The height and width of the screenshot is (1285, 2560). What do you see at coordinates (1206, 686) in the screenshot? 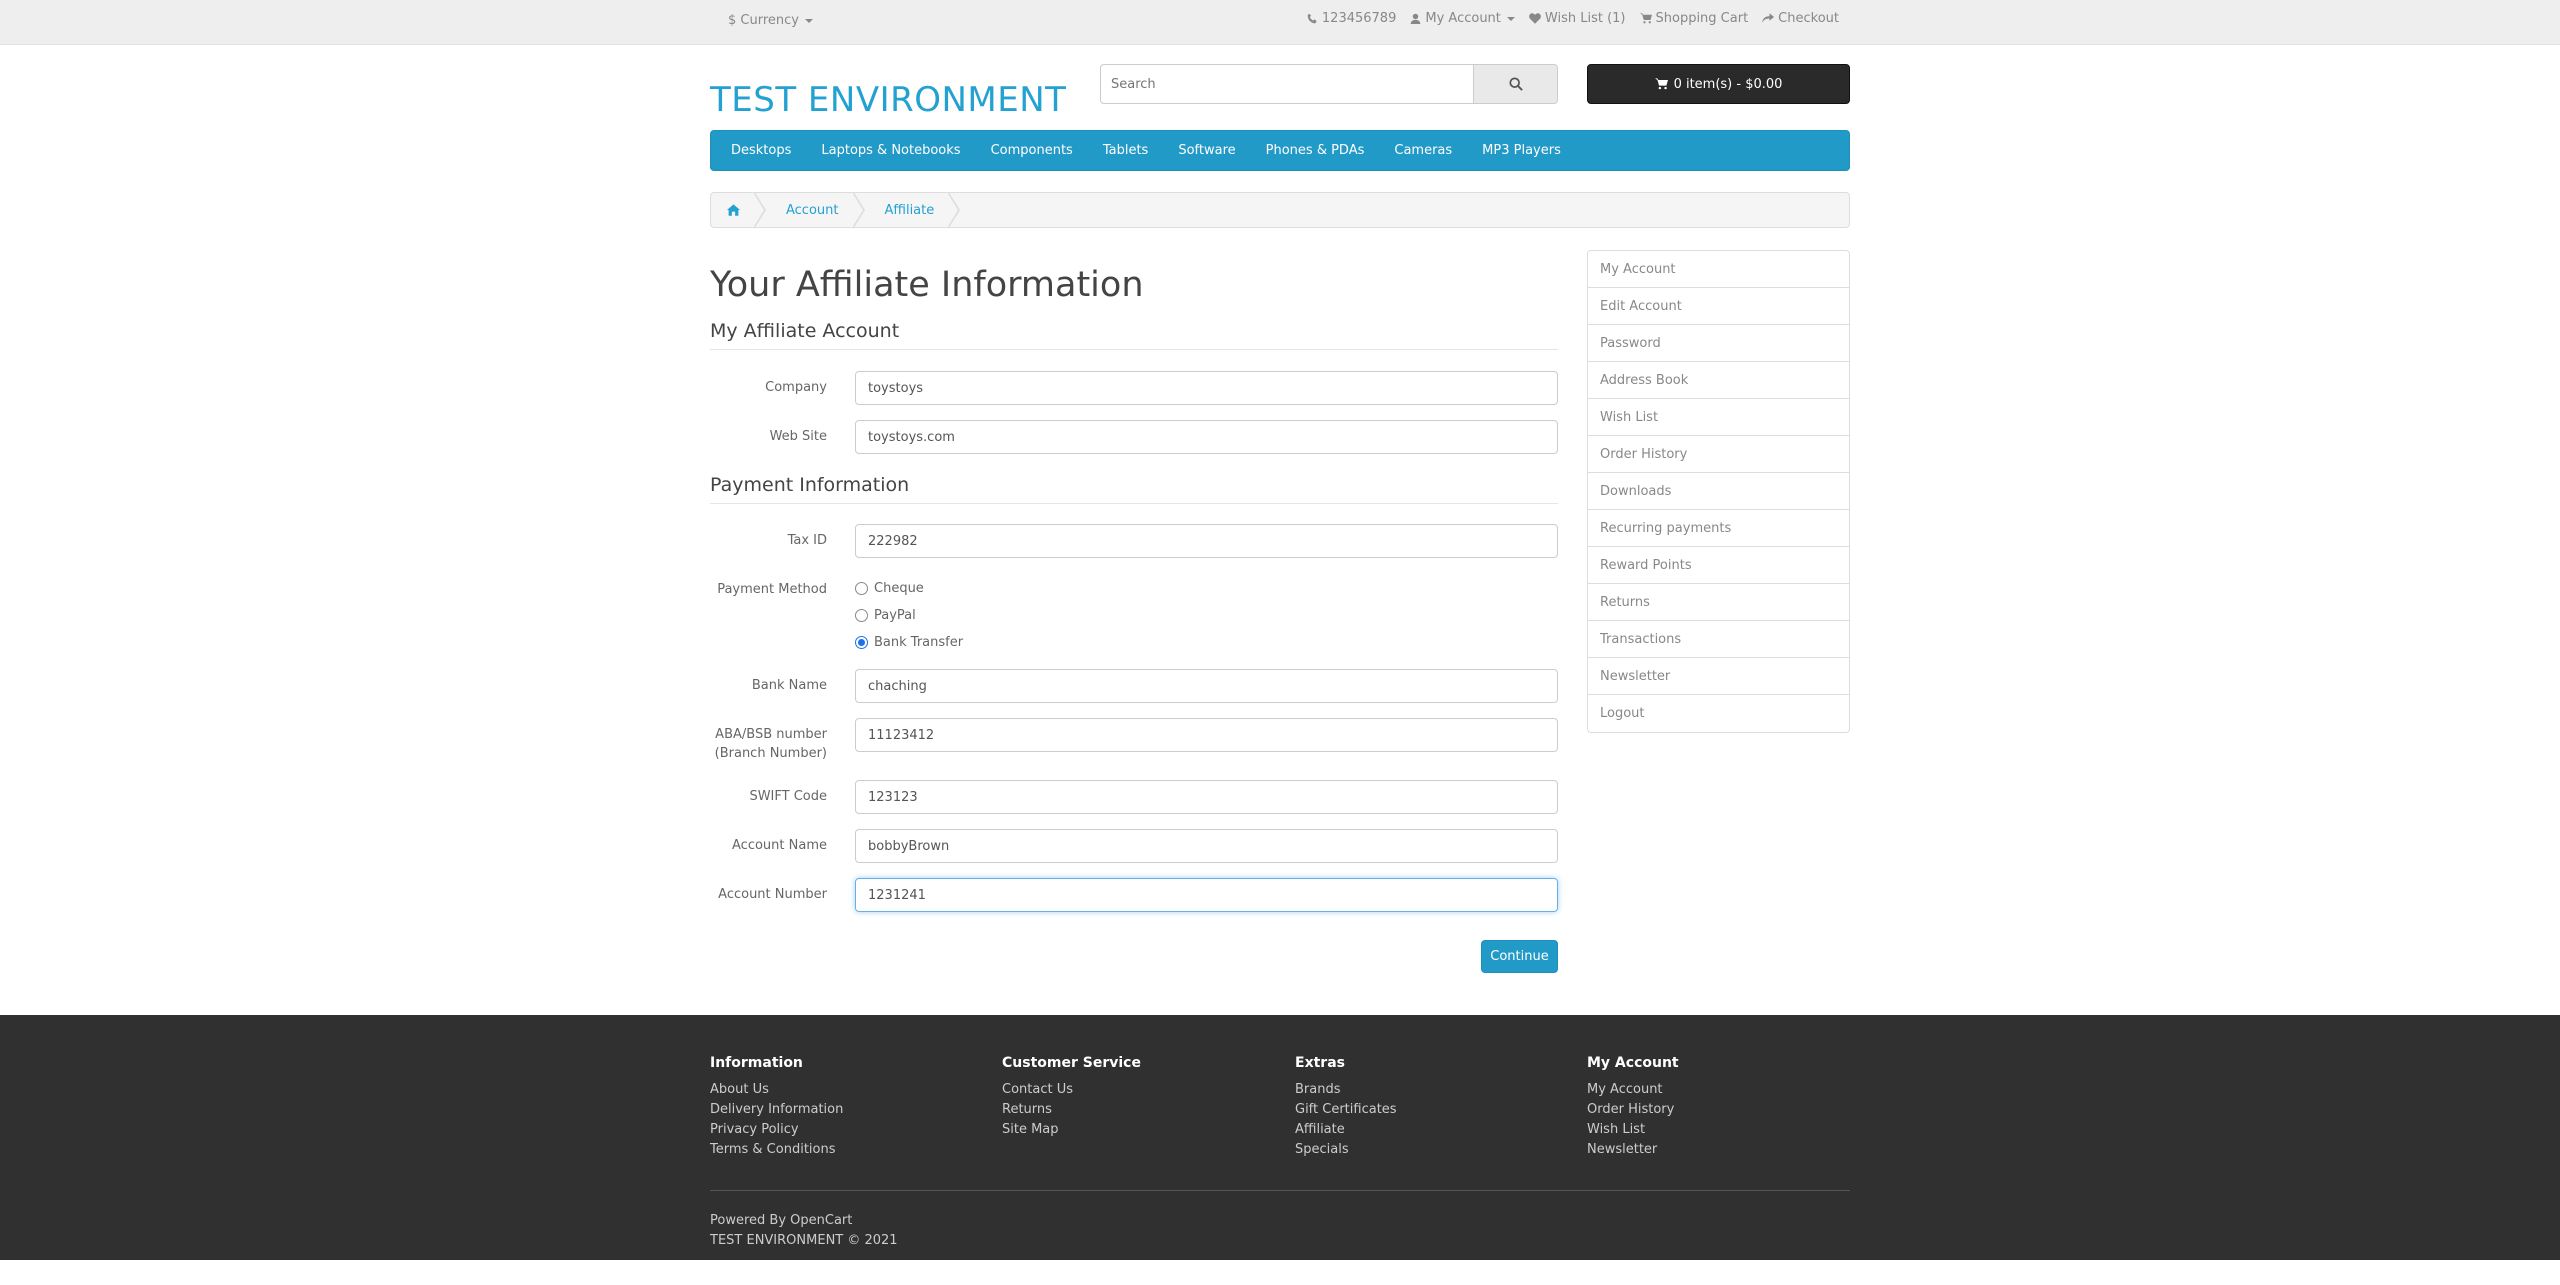
I see `bank-name-input: chaching` at bounding box center [1206, 686].